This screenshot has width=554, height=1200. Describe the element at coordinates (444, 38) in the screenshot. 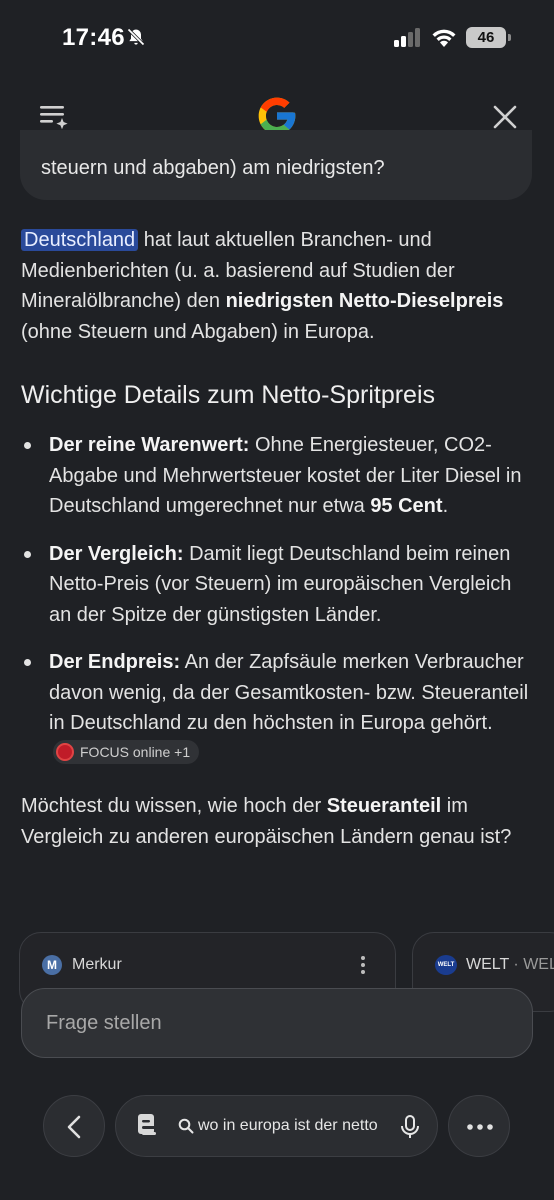

I see `wifi-icon` at that location.